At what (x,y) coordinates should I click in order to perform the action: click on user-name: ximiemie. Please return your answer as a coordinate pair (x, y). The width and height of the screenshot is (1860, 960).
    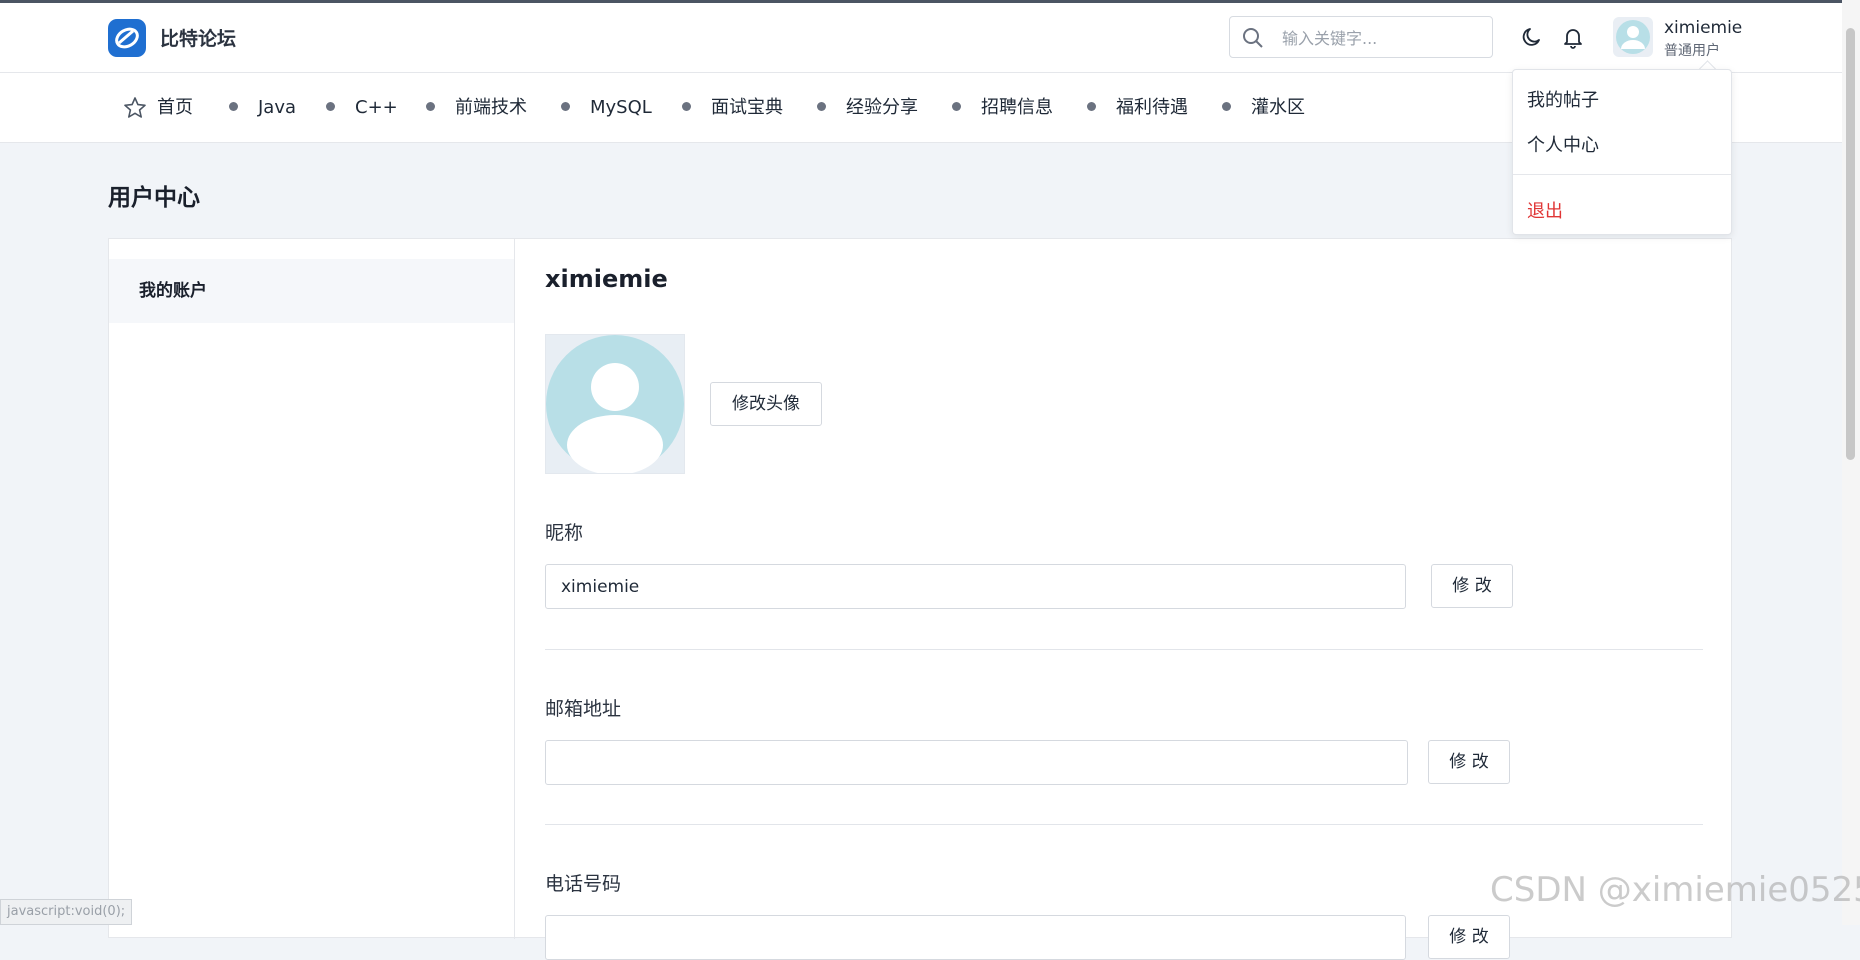
    Looking at the image, I should click on (1703, 28).